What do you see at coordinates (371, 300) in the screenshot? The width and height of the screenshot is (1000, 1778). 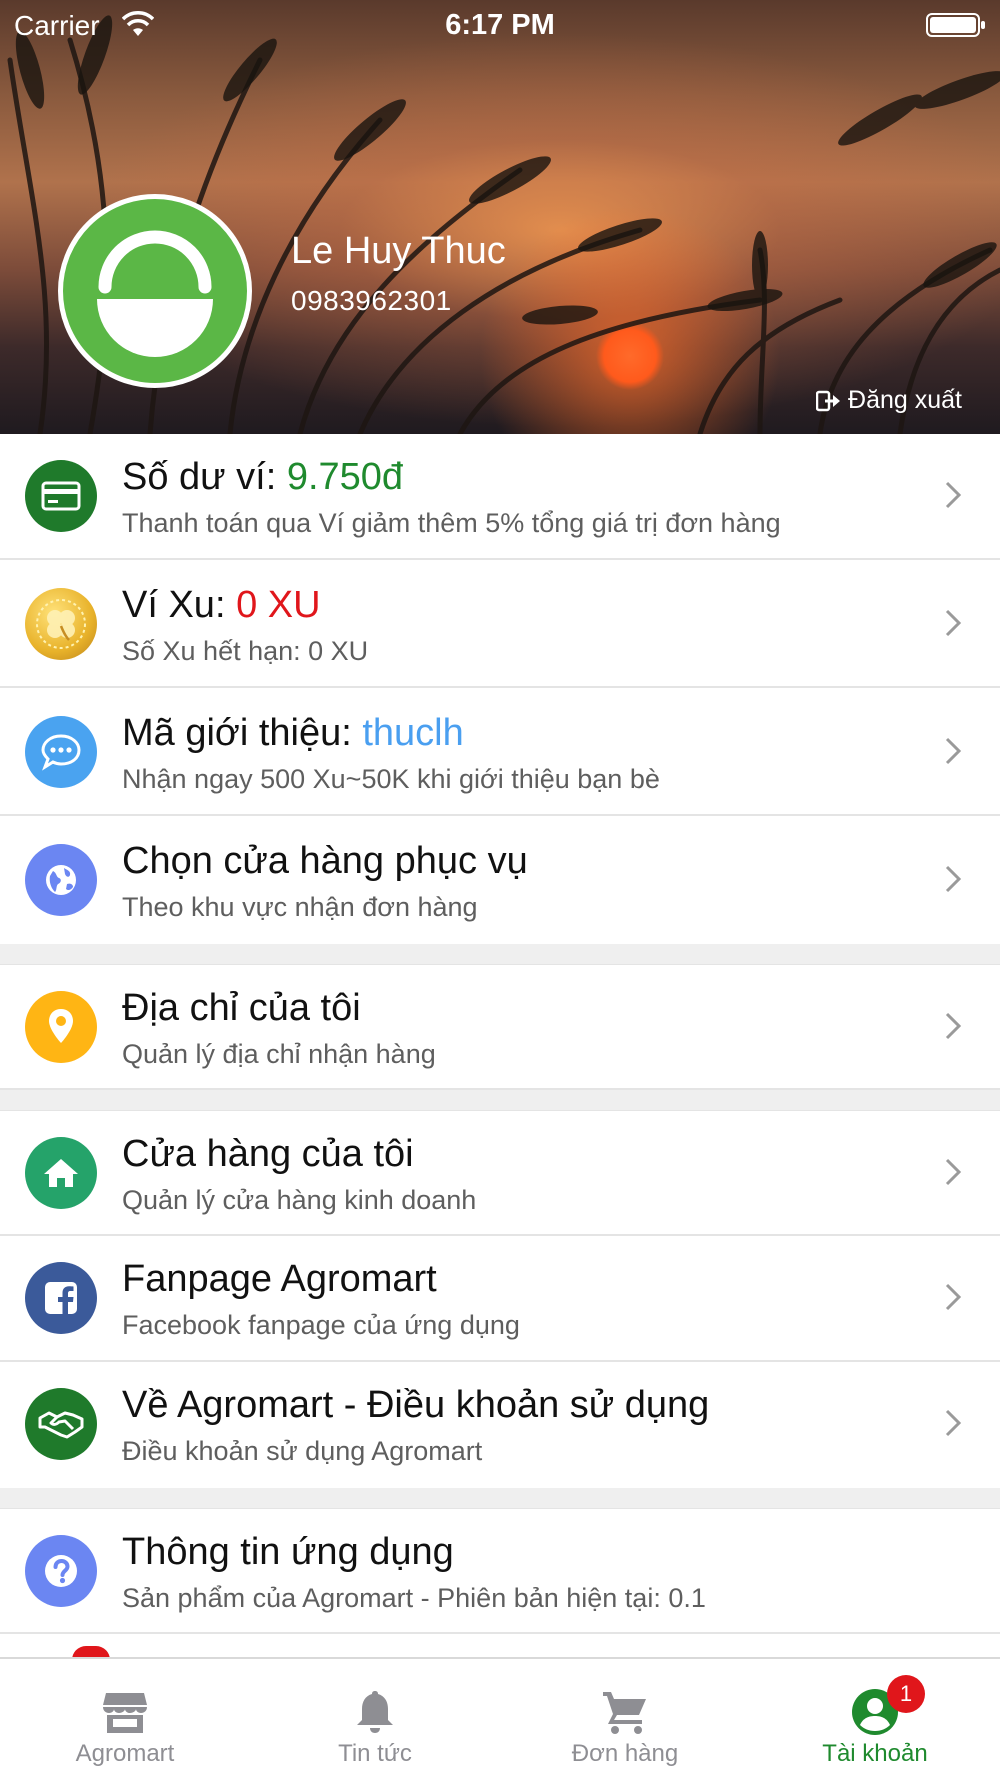 I see `user-phone: 0983962301` at bounding box center [371, 300].